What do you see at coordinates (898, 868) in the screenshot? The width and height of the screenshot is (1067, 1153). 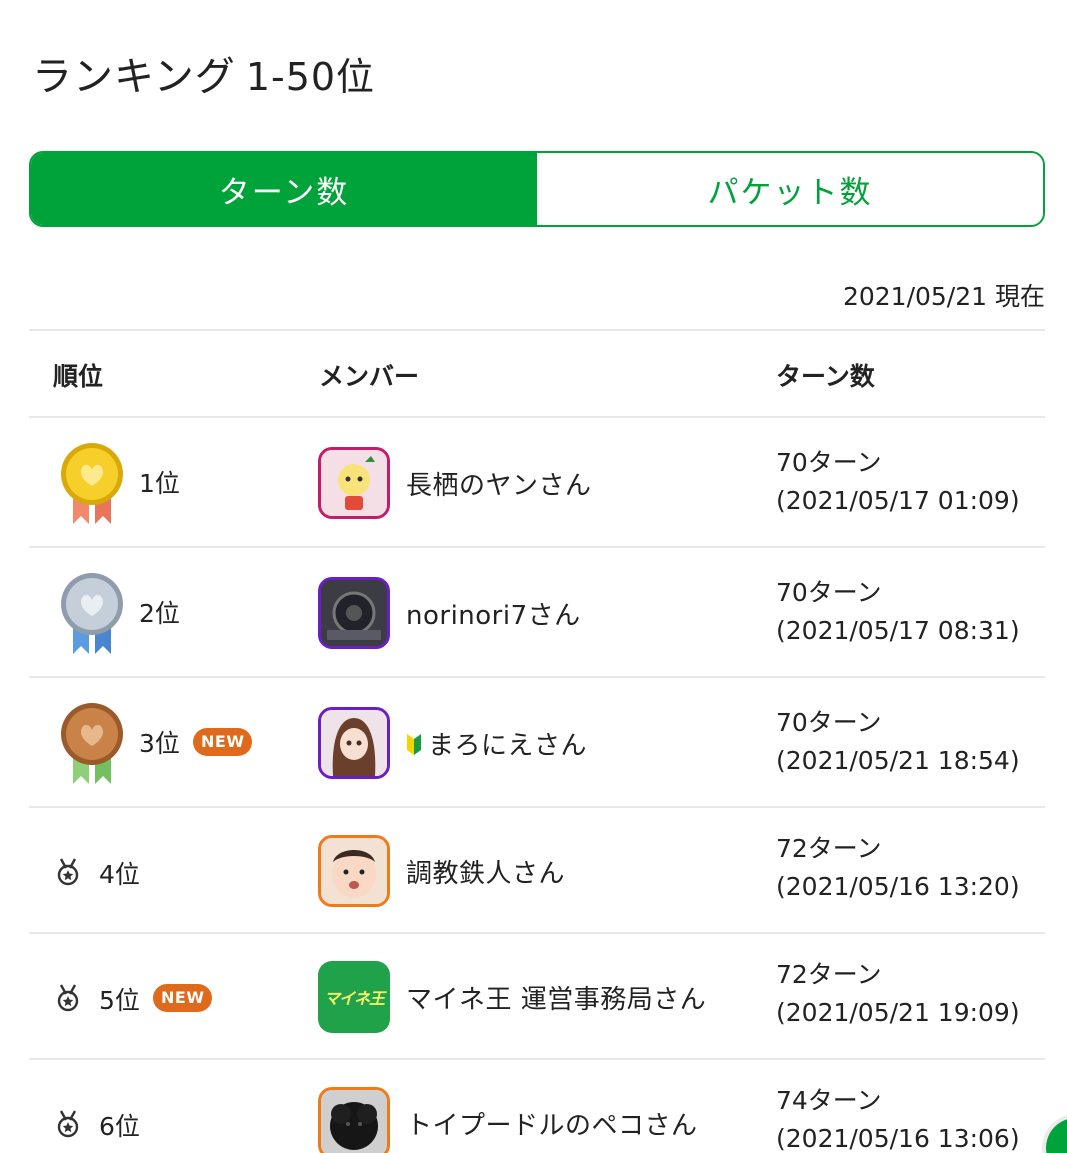 I see `turn-count: 72ターン (2021/05/16 13:20)` at bounding box center [898, 868].